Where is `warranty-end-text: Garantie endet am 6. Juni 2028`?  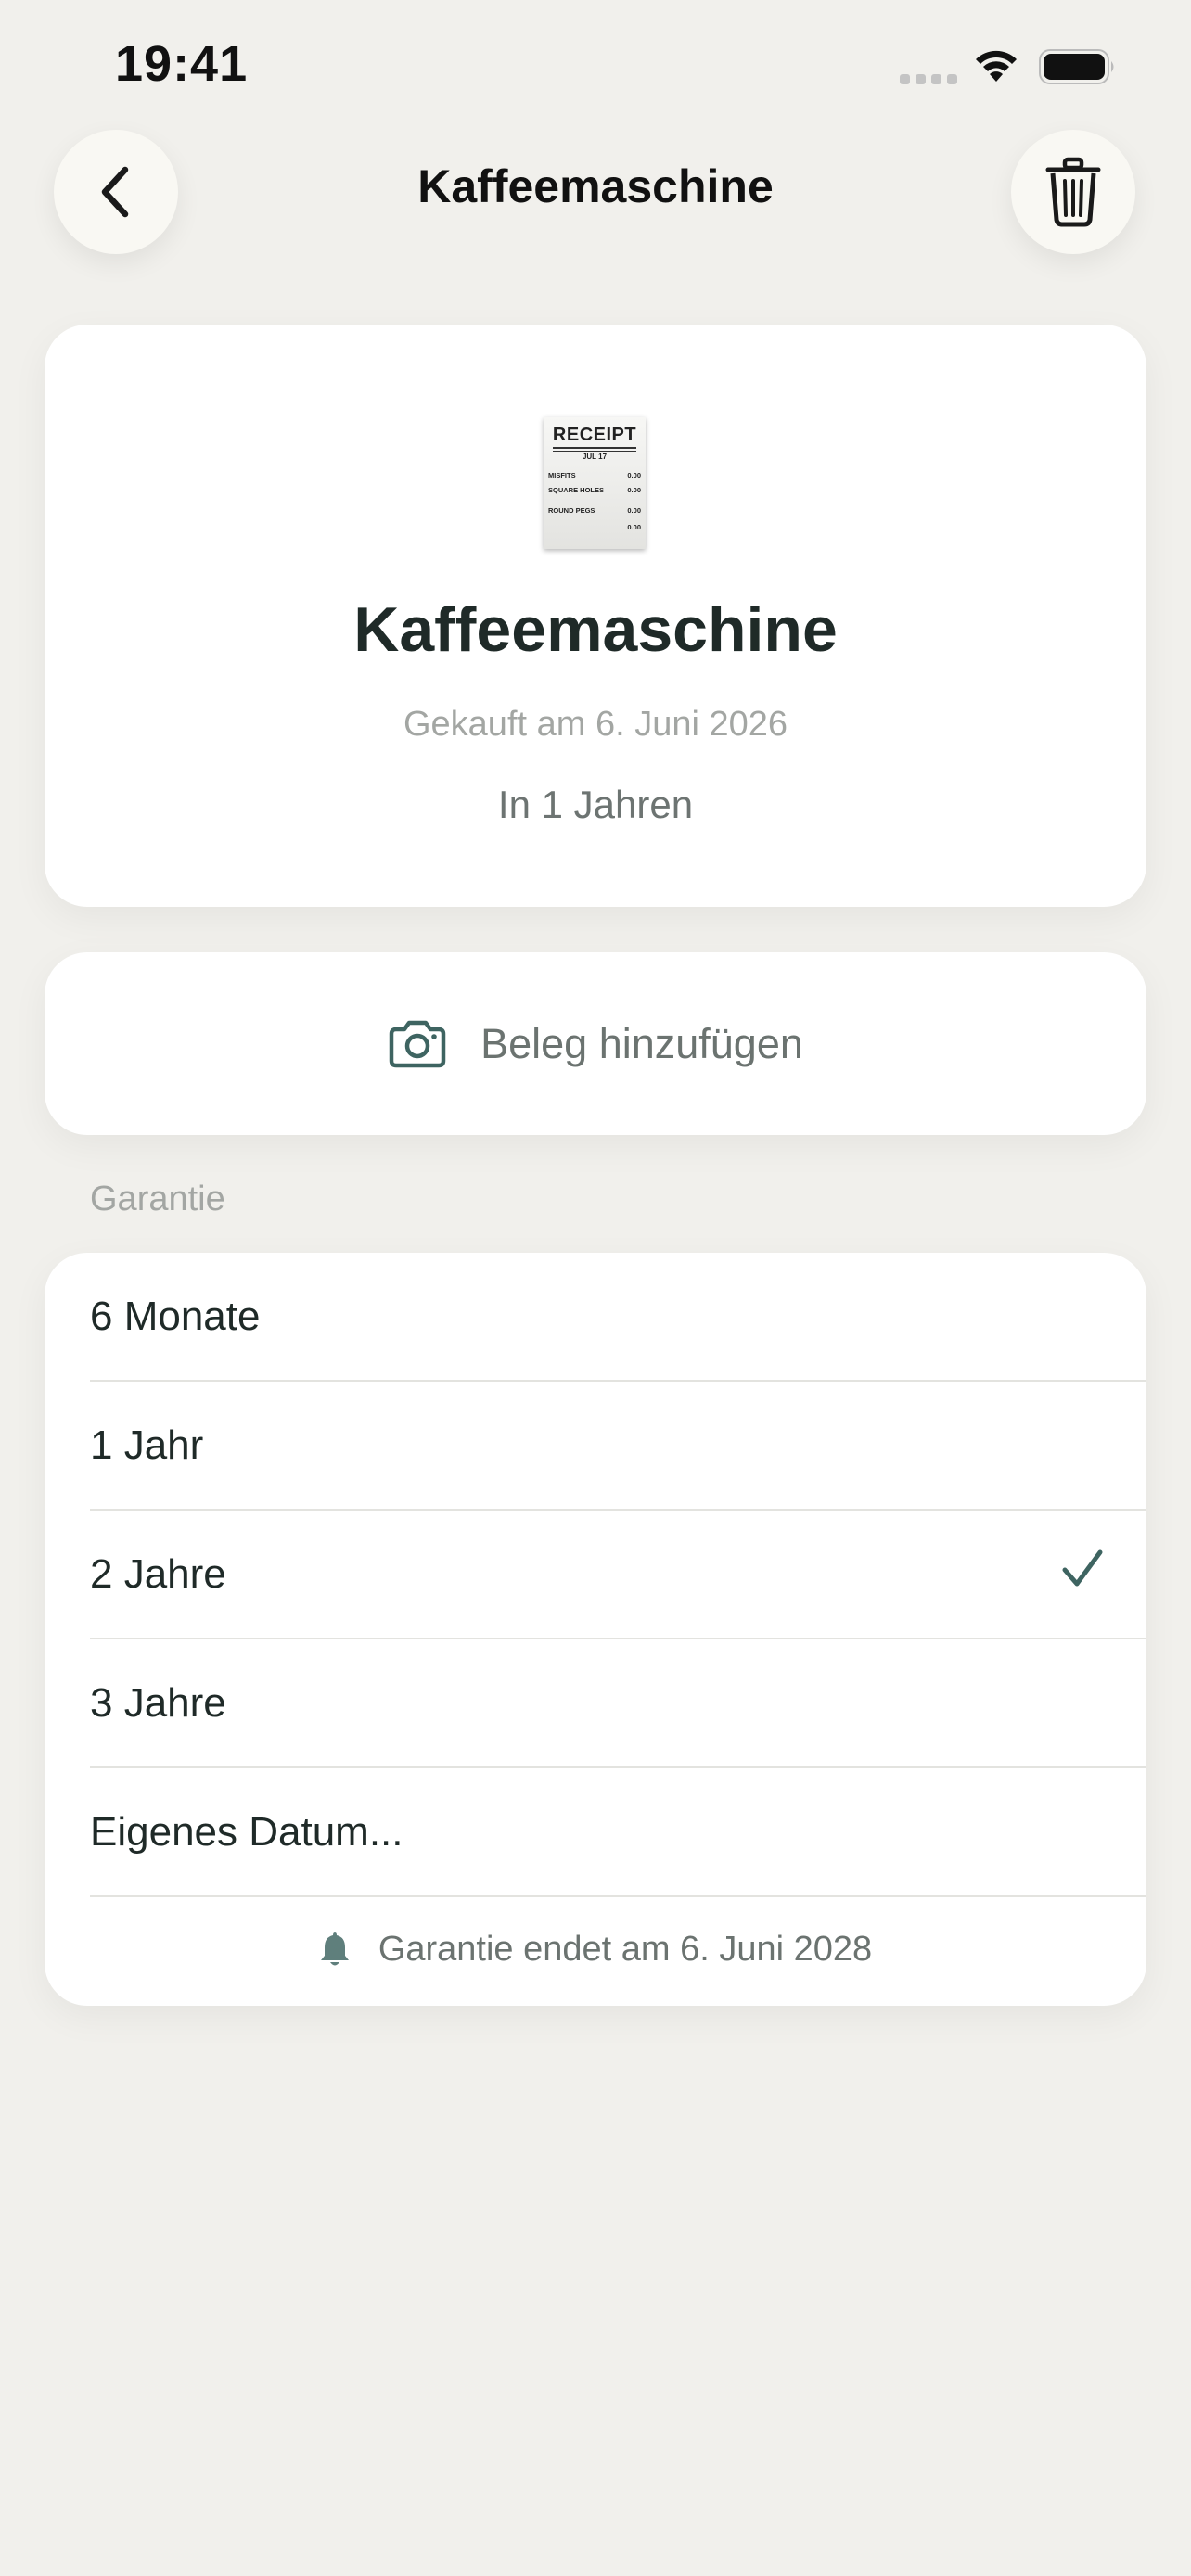 warranty-end-text: Garantie endet am 6. Juni 2028 is located at coordinates (625, 1949).